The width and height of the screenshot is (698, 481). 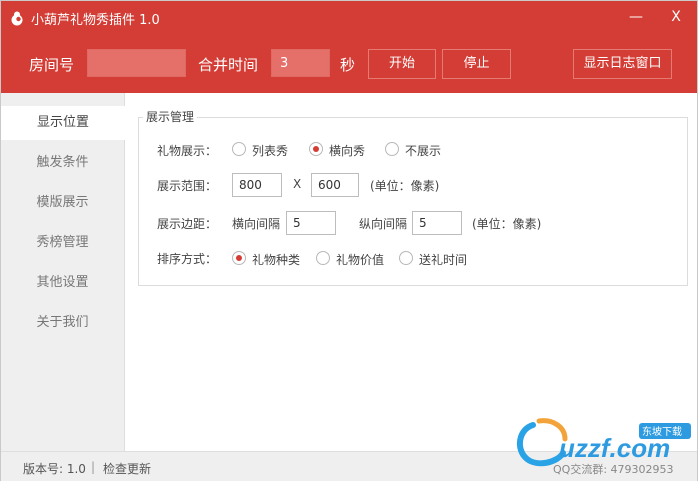 What do you see at coordinates (437, 223) in the screenshot?
I see `vertical-gap-input` at bounding box center [437, 223].